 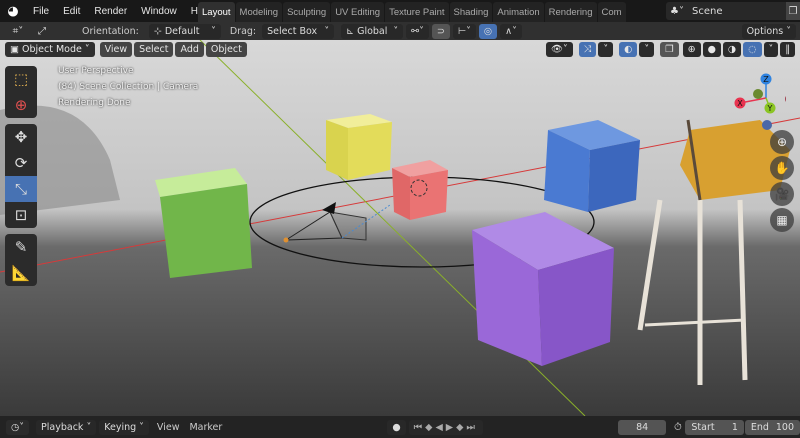 I want to click on menu-object: Object, so click(x=226, y=49).